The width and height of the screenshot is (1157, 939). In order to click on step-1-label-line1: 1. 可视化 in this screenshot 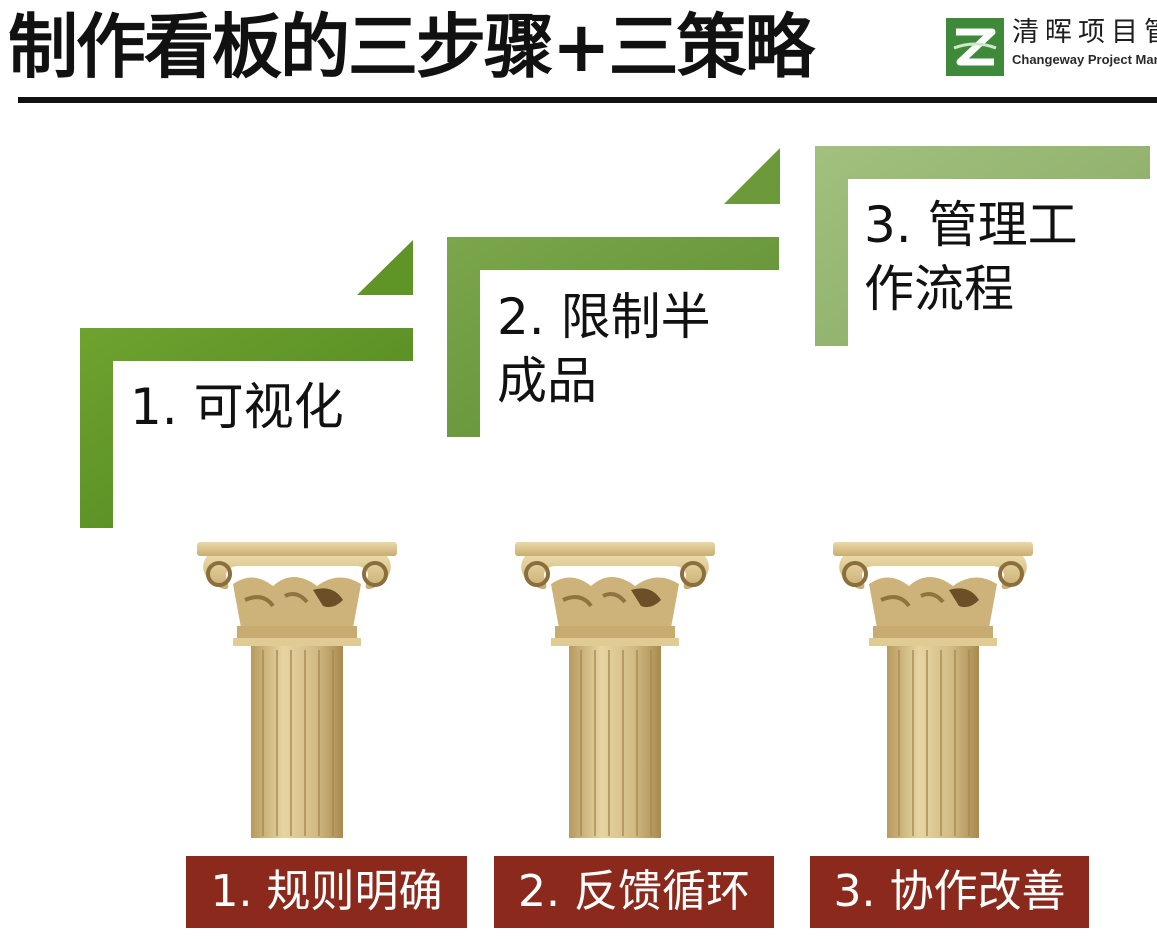, I will do `click(237, 407)`.